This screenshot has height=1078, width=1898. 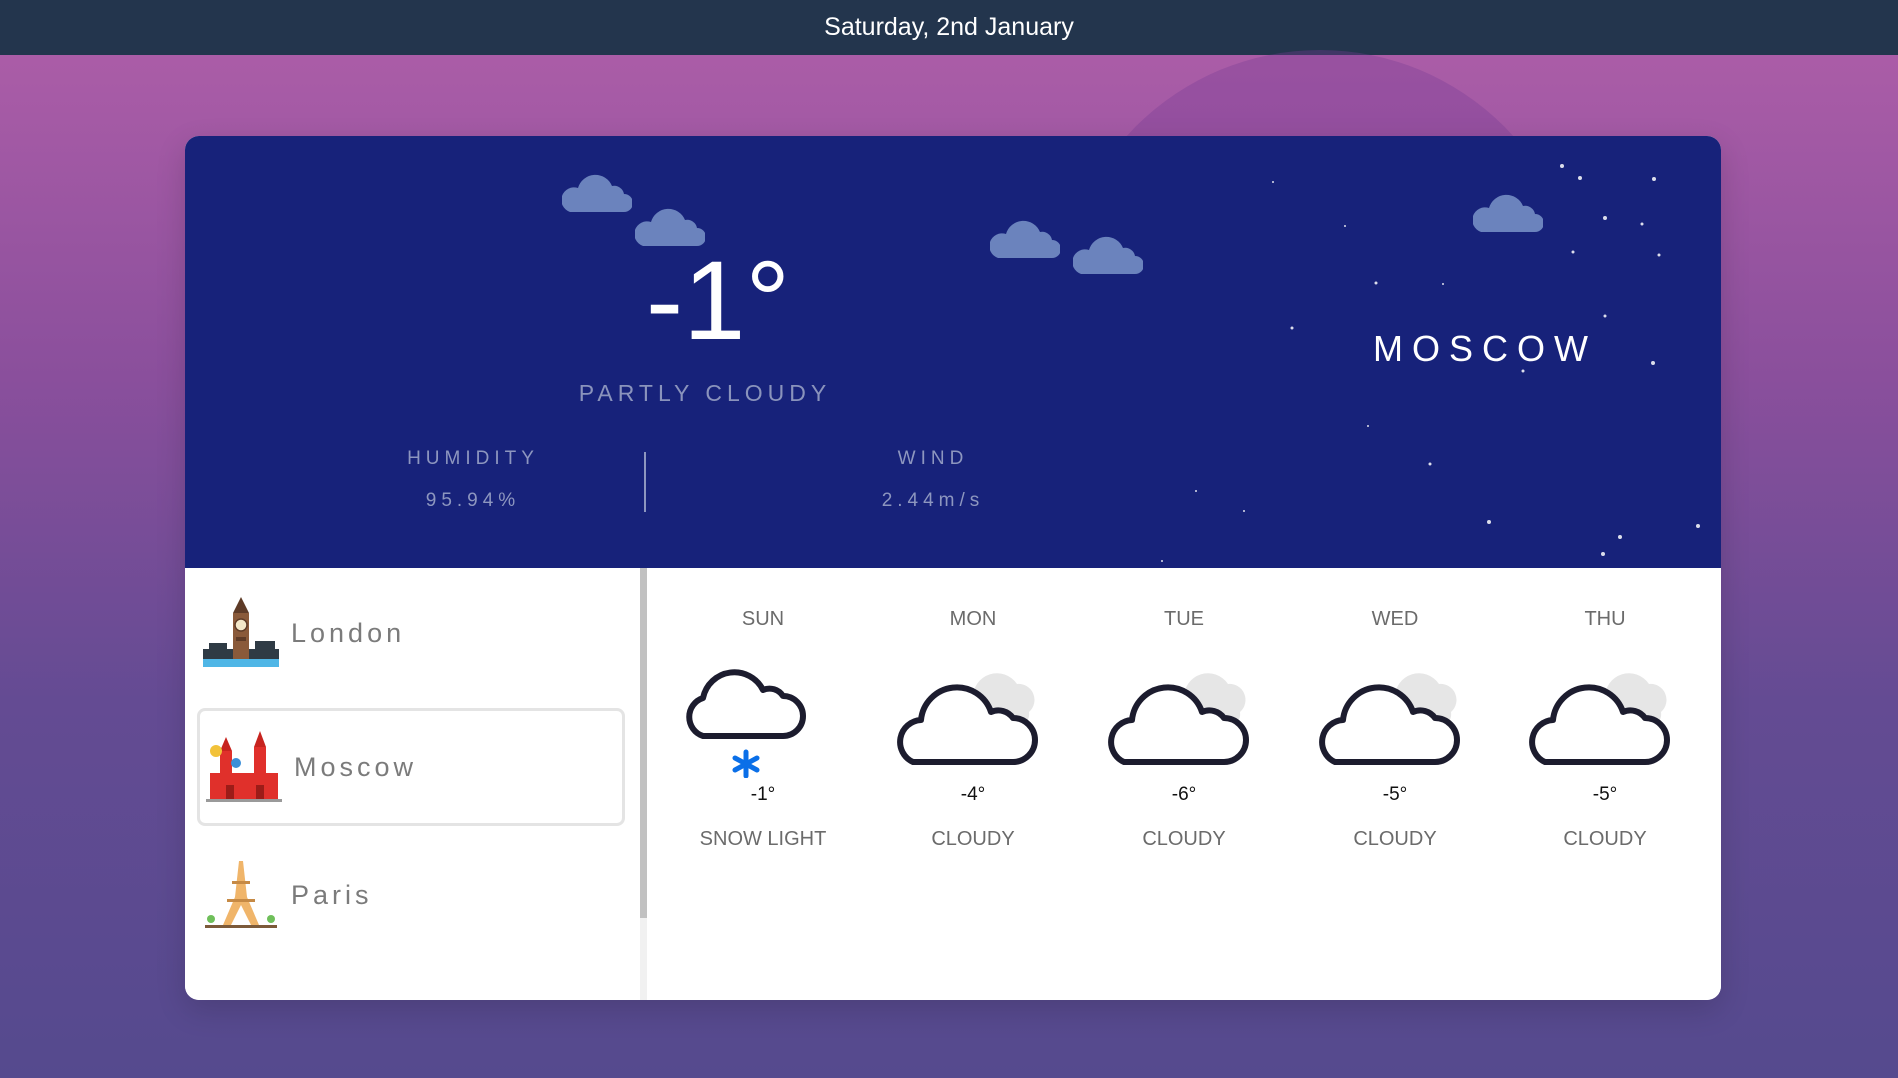 What do you see at coordinates (645, 482) in the screenshot?
I see `stats-divider` at bounding box center [645, 482].